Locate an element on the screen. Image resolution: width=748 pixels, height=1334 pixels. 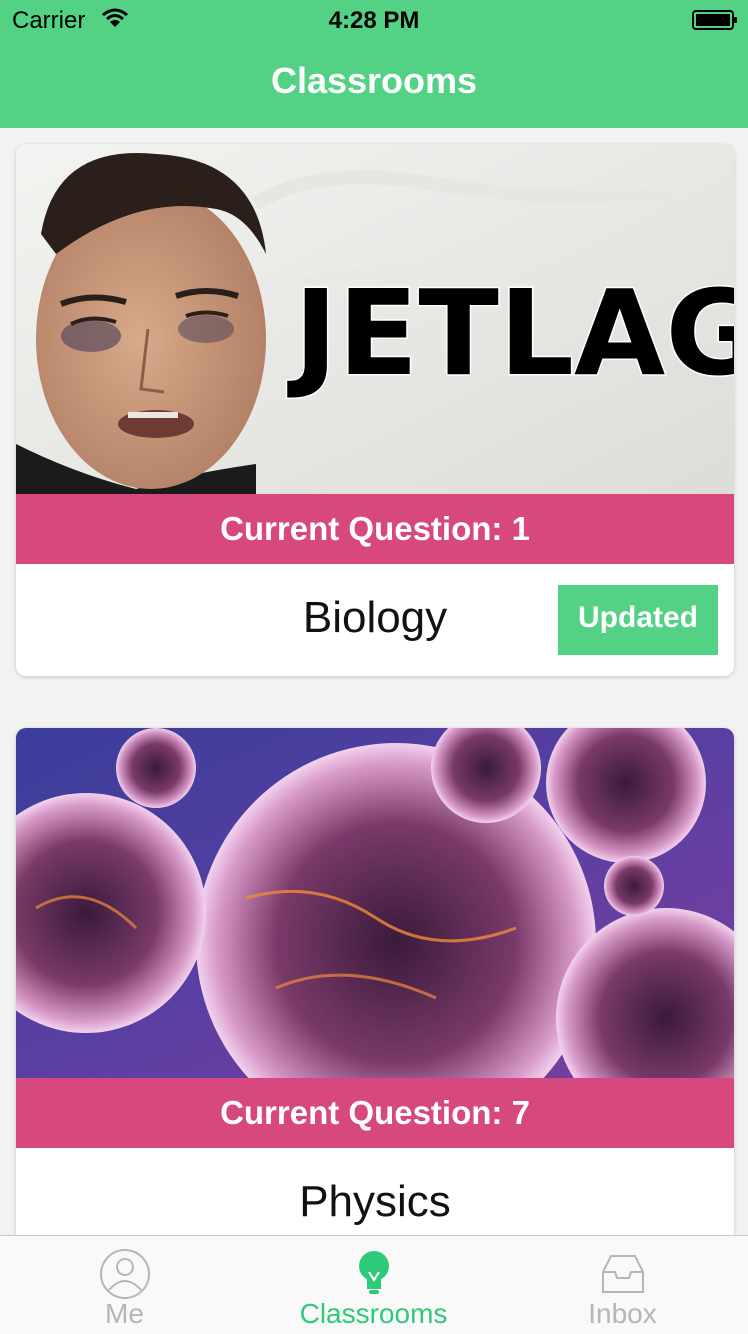
status-bar: Carrier 4:28 PM is located at coordinates (374, 20).